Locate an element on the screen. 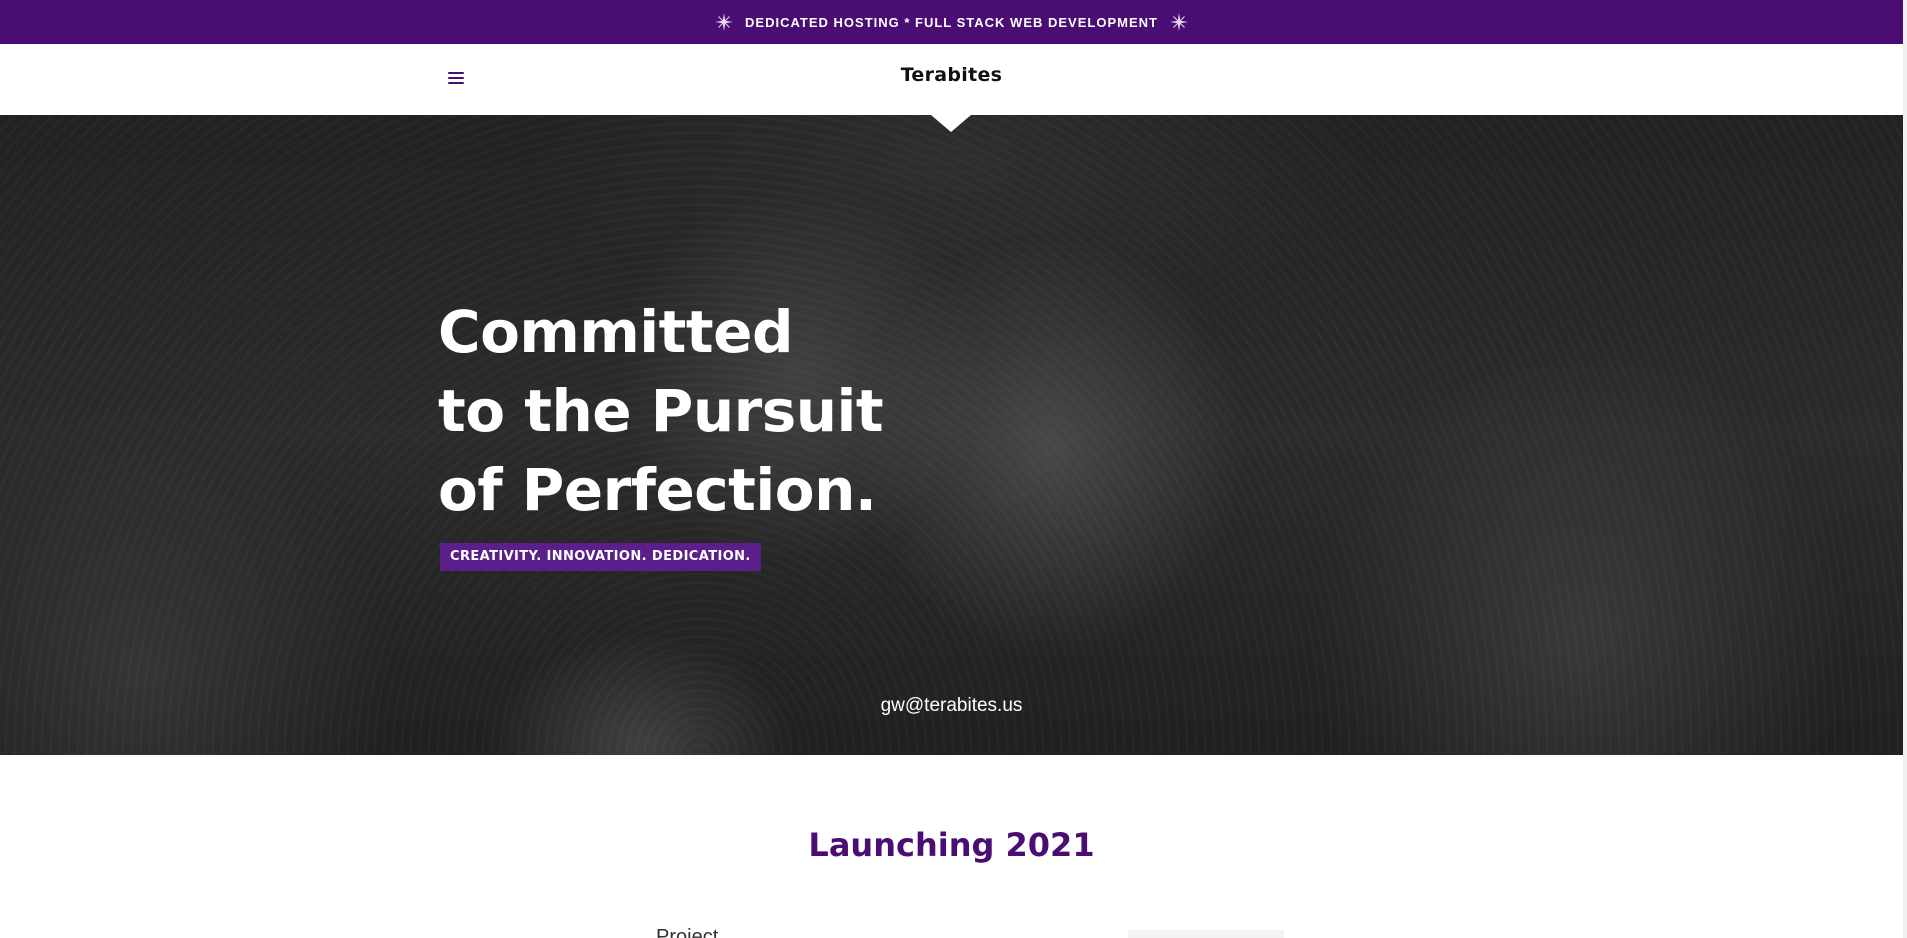 Image resolution: width=1907 pixels, height=938 pixels. partial-content-text: Project is located at coordinates (687, 932).